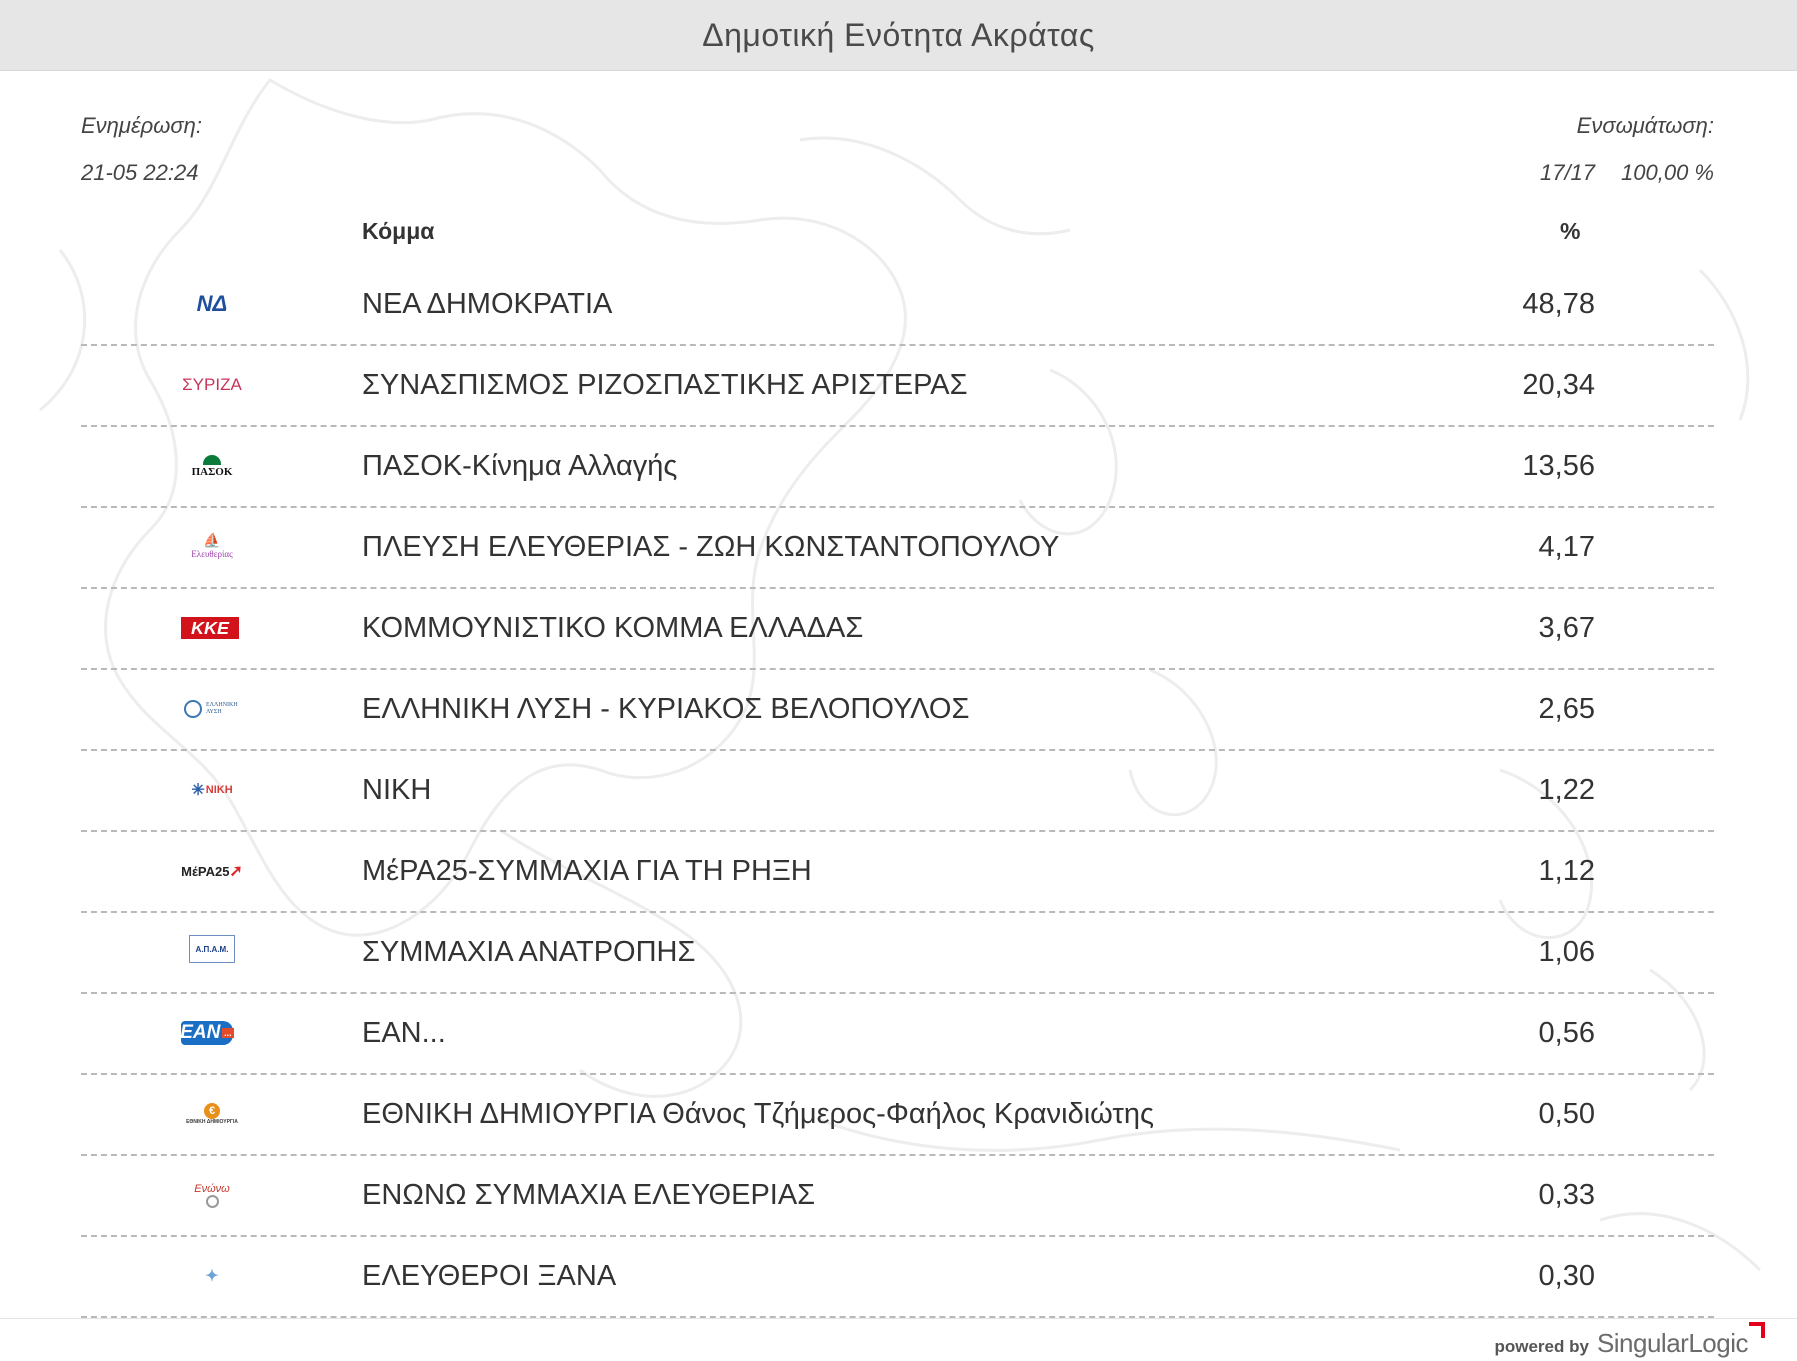 This screenshot has height=1361, width=1797. I want to click on party-name: ΚΟΜΜΟΥΝΙΣΤΙΚΟ ΚΟΜΜΑ ΕΛΛΑΔΑΣ, so click(613, 628).